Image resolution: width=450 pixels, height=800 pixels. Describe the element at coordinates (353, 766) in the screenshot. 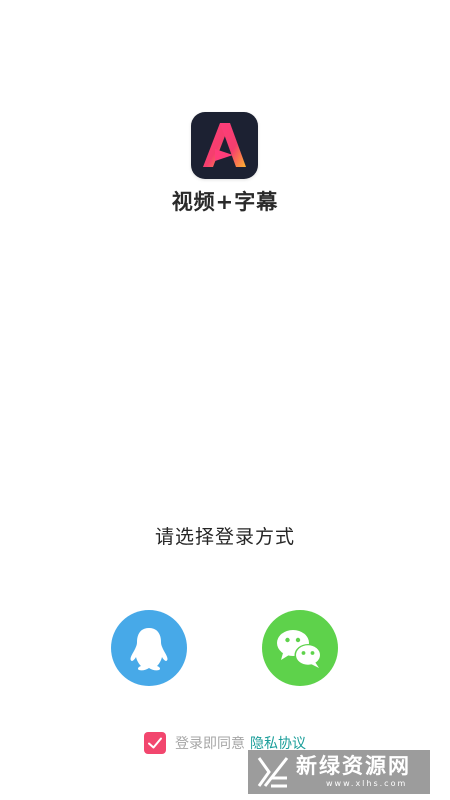

I see `watermark-title: 新绿资源网` at that location.